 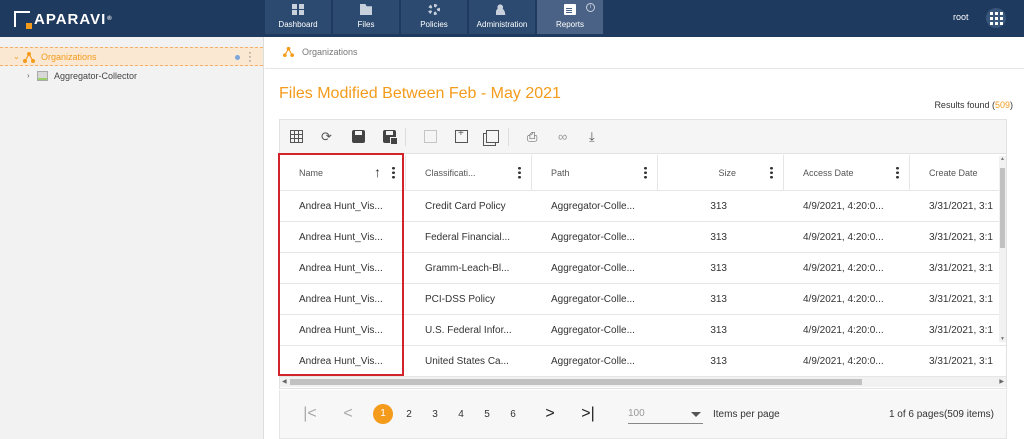 What do you see at coordinates (590, 7) in the screenshot?
I see `info-icon: i` at bounding box center [590, 7].